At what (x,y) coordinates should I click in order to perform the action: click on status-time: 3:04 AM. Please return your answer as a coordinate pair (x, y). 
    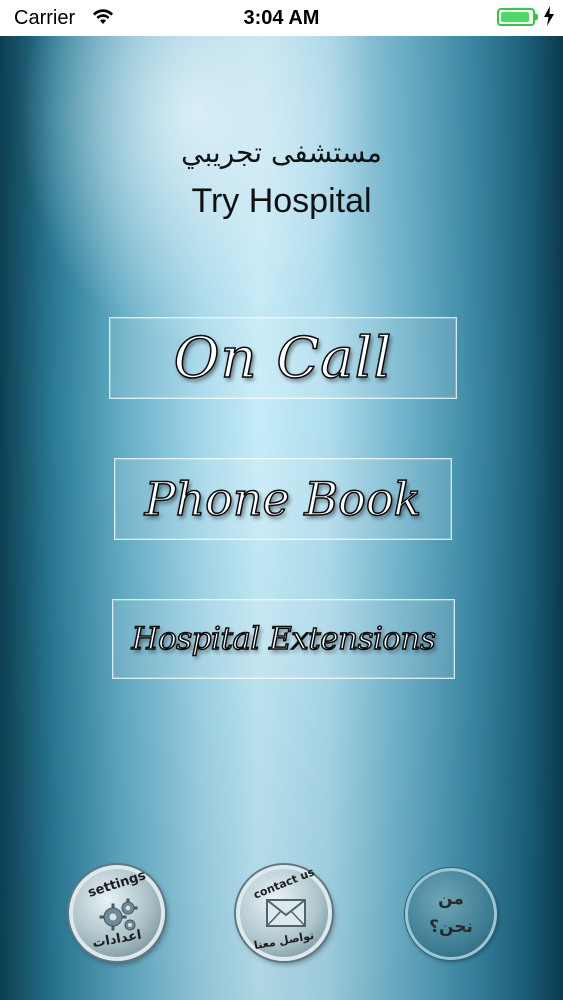
    Looking at the image, I should click on (281, 18).